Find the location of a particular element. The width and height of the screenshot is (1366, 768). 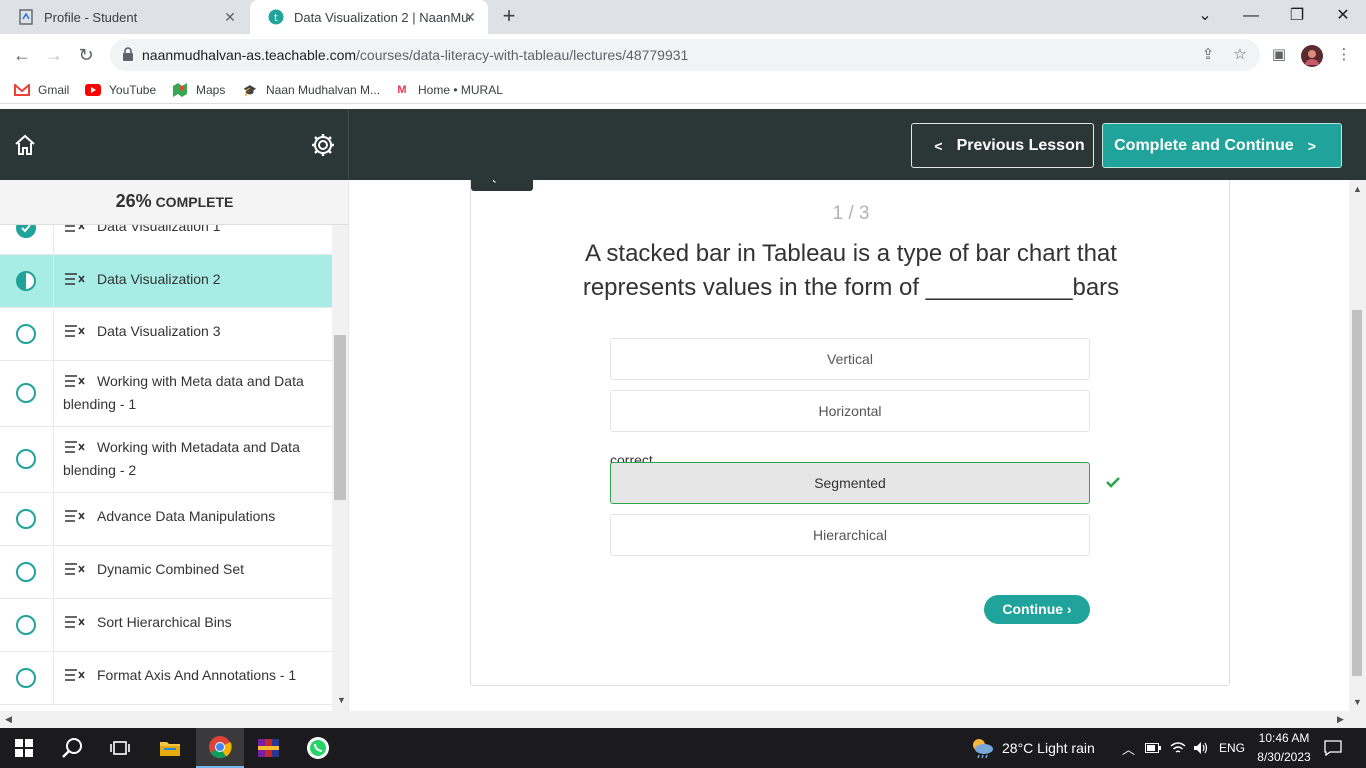

answer-option-horizontal: Horizontal is located at coordinates (850, 411).